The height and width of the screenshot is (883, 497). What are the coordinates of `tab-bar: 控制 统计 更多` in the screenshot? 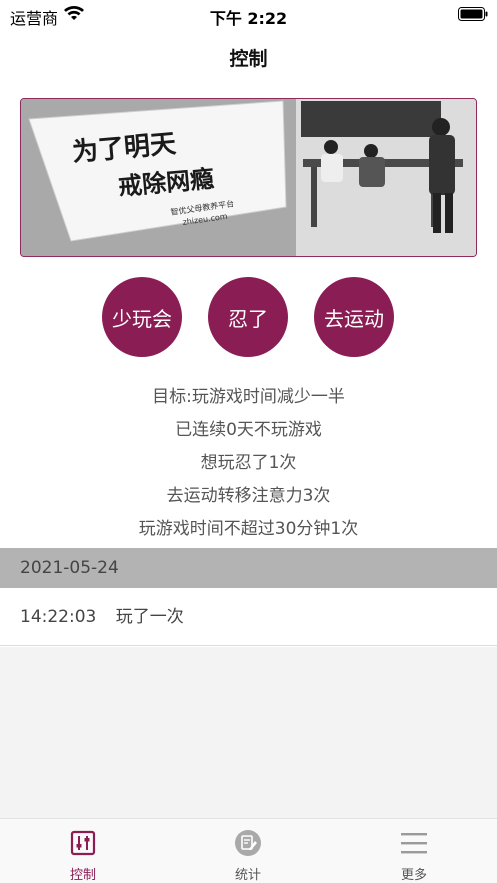 It's located at (248, 850).